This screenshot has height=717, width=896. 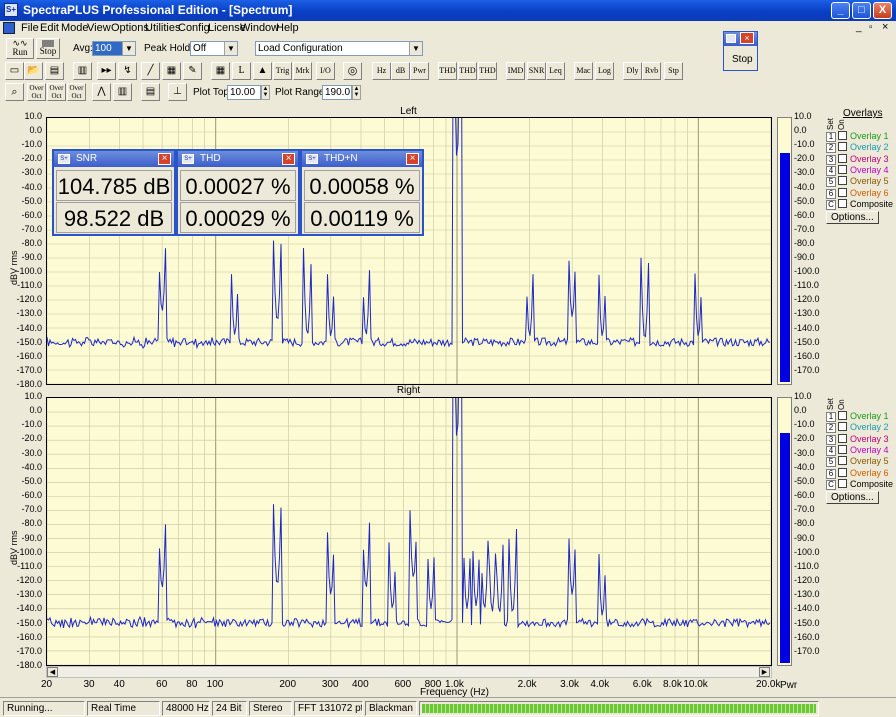 I want to click on mdi-close-icon: ×, so click(x=885, y=27).